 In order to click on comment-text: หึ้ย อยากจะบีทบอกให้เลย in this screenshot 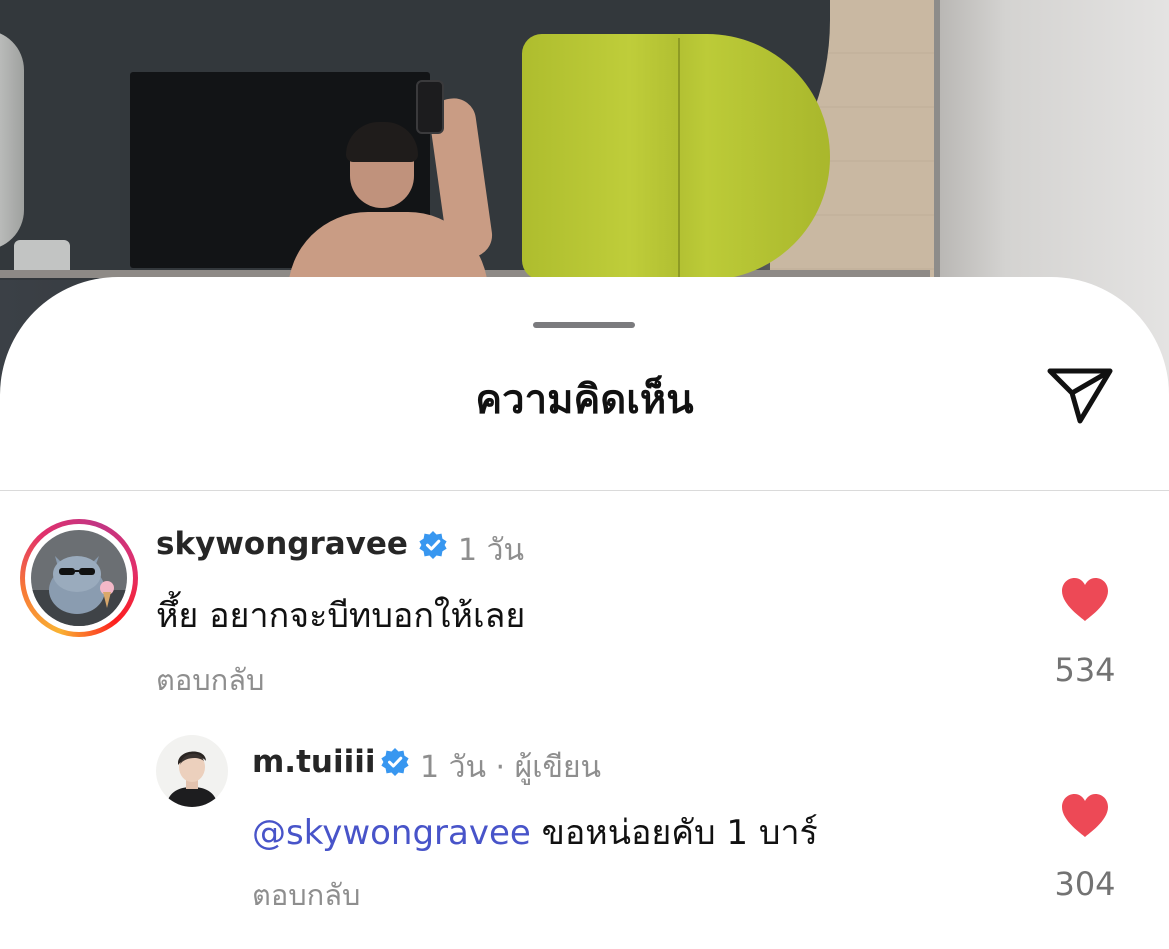, I will do `click(341, 616)`.